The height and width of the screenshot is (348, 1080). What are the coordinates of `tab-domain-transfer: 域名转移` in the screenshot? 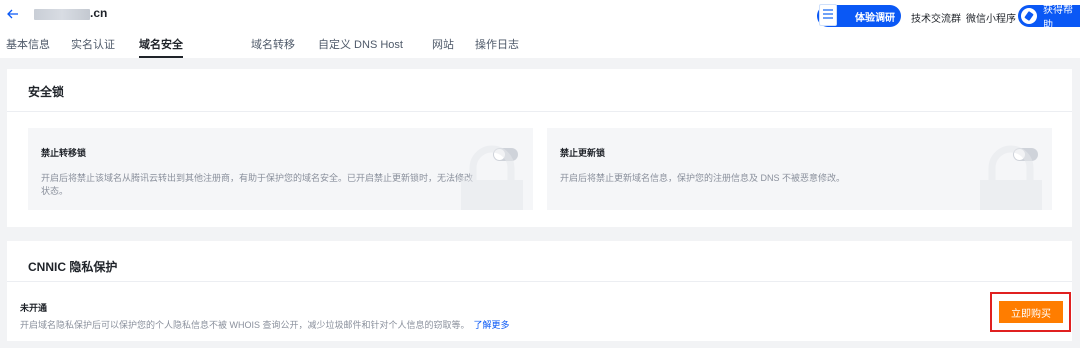 It's located at (284, 47).